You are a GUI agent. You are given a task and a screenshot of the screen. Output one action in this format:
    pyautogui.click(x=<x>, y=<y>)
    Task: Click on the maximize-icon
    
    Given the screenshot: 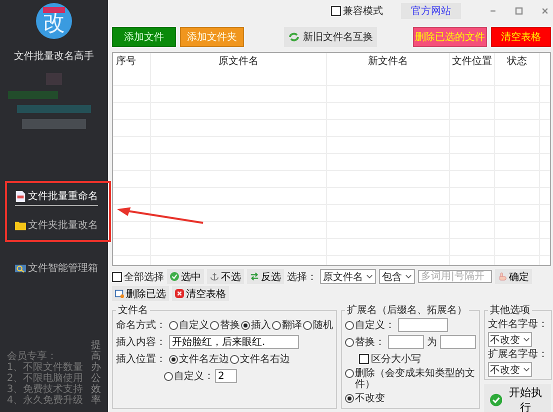 What is the action you would take?
    pyautogui.click(x=519, y=11)
    